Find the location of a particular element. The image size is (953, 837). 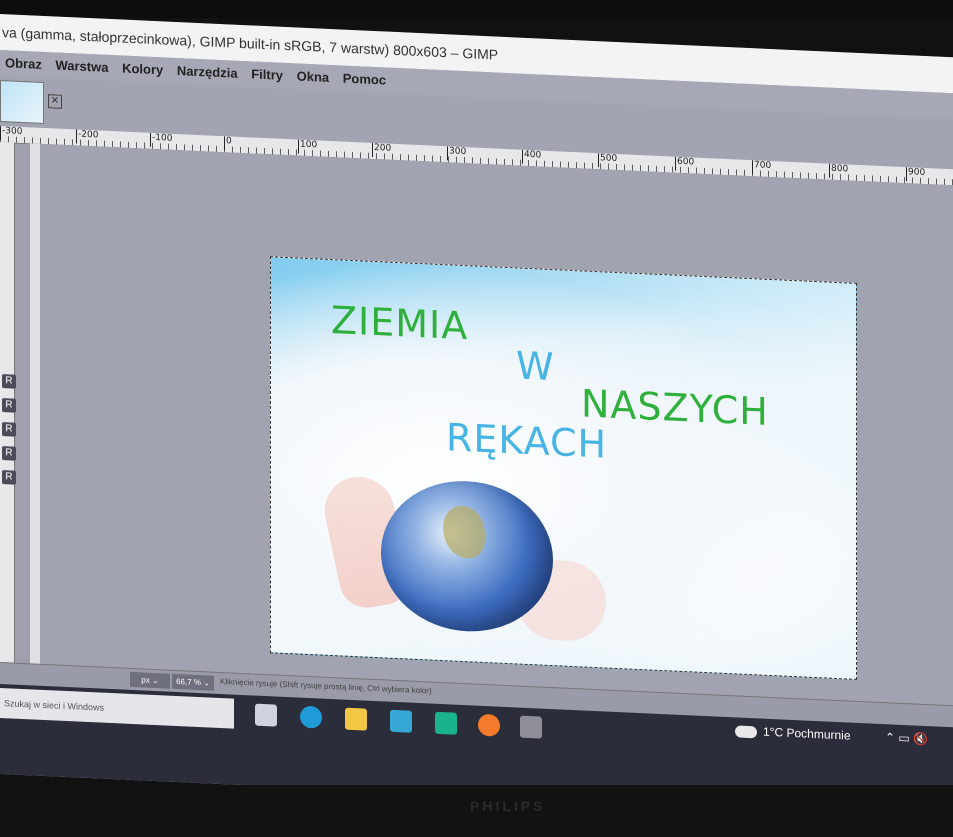

task-view-icon is located at coordinates (266, 715).